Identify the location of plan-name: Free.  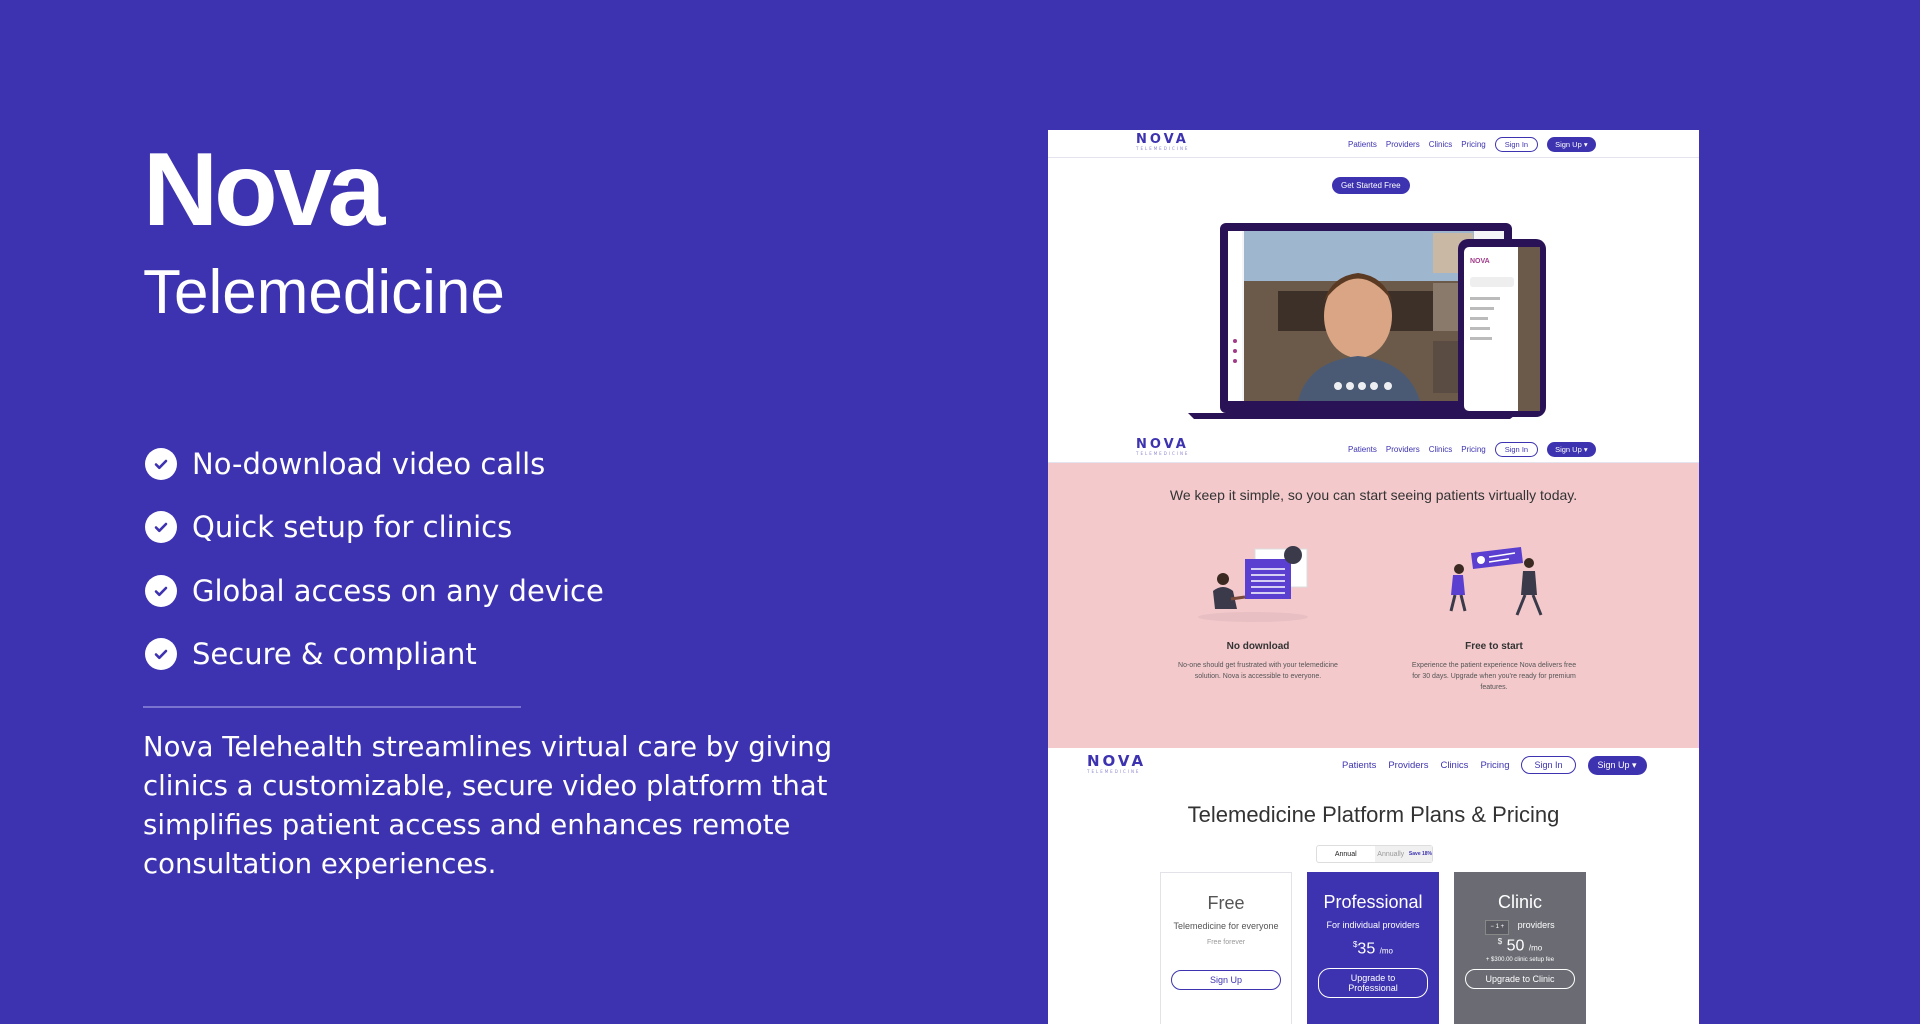
(1226, 903).